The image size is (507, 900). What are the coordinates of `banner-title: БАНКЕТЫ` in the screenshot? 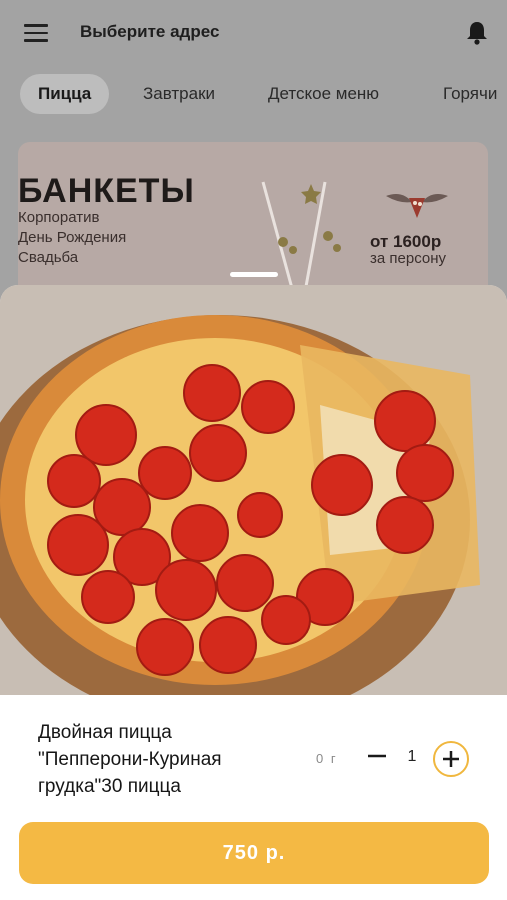 It's located at (106, 191).